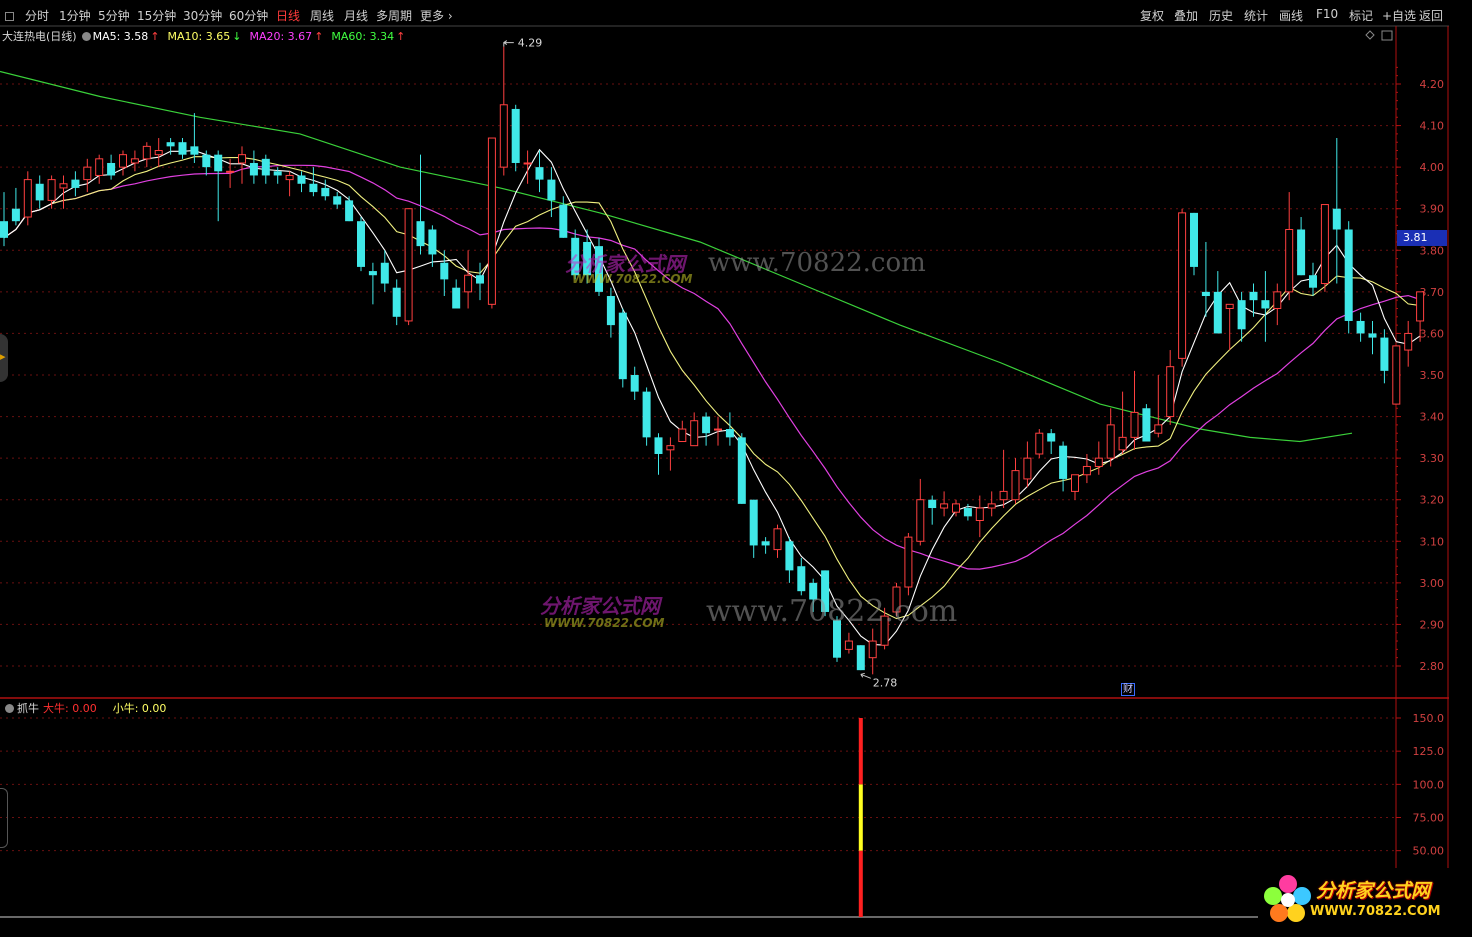 This screenshot has height=937, width=1472. Describe the element at coordinates (604, 623) in the screenshot. I see `watermark-url-2: WWW.70822.COM` at that location.